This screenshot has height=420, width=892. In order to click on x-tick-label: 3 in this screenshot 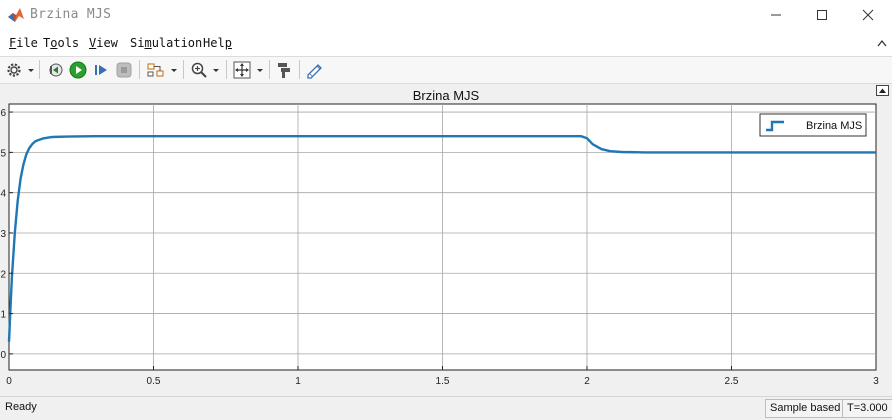, I will do `click(876, 381)`.